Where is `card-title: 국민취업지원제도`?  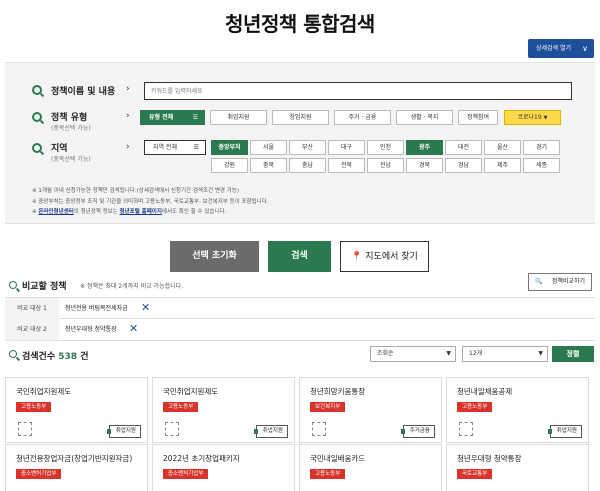 card-title: 국민취업지원제도 is located at coordinates (191, 391).